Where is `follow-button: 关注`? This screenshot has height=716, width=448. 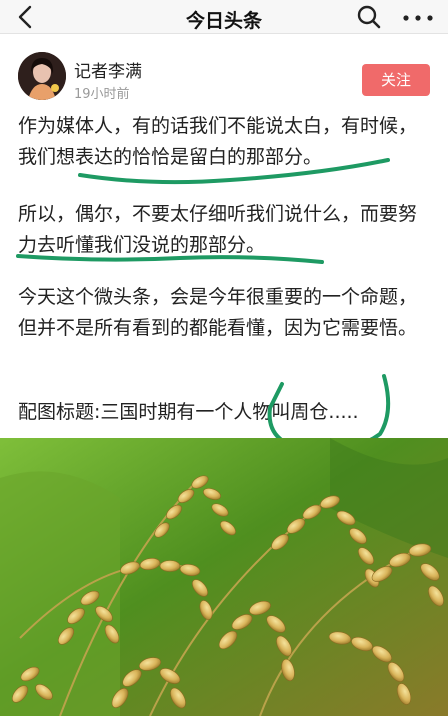
follow-button: 关注 is located at coordinates (396, 80).